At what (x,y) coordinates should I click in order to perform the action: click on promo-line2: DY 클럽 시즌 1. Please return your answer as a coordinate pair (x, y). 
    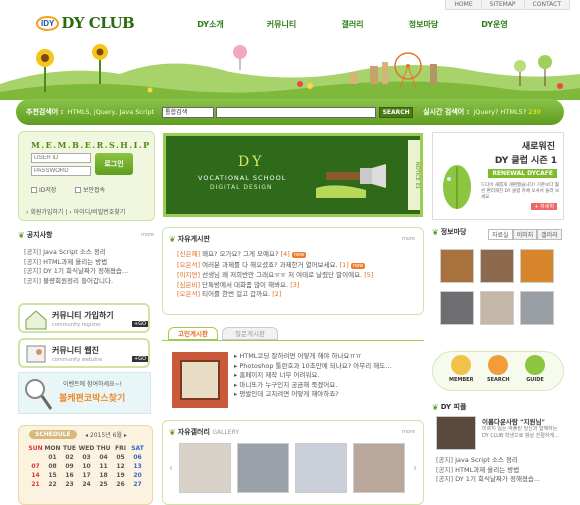
    Looking at the image, I should click on (525, 161).